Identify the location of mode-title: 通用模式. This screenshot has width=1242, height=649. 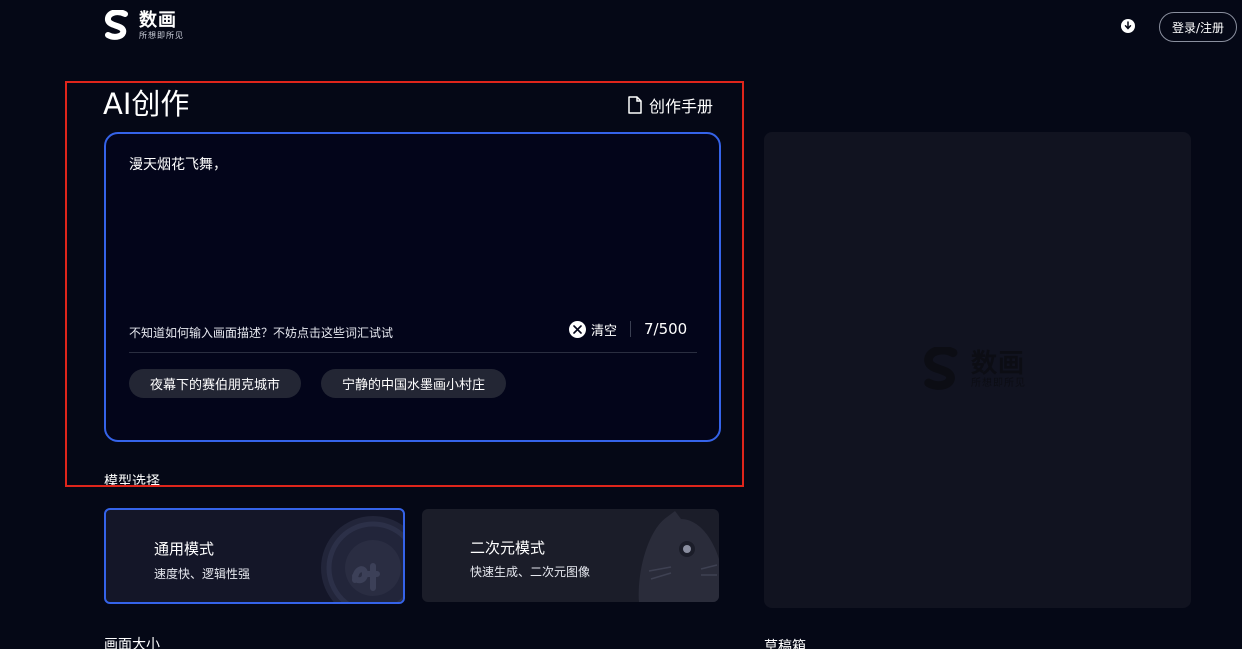
(184, 549).